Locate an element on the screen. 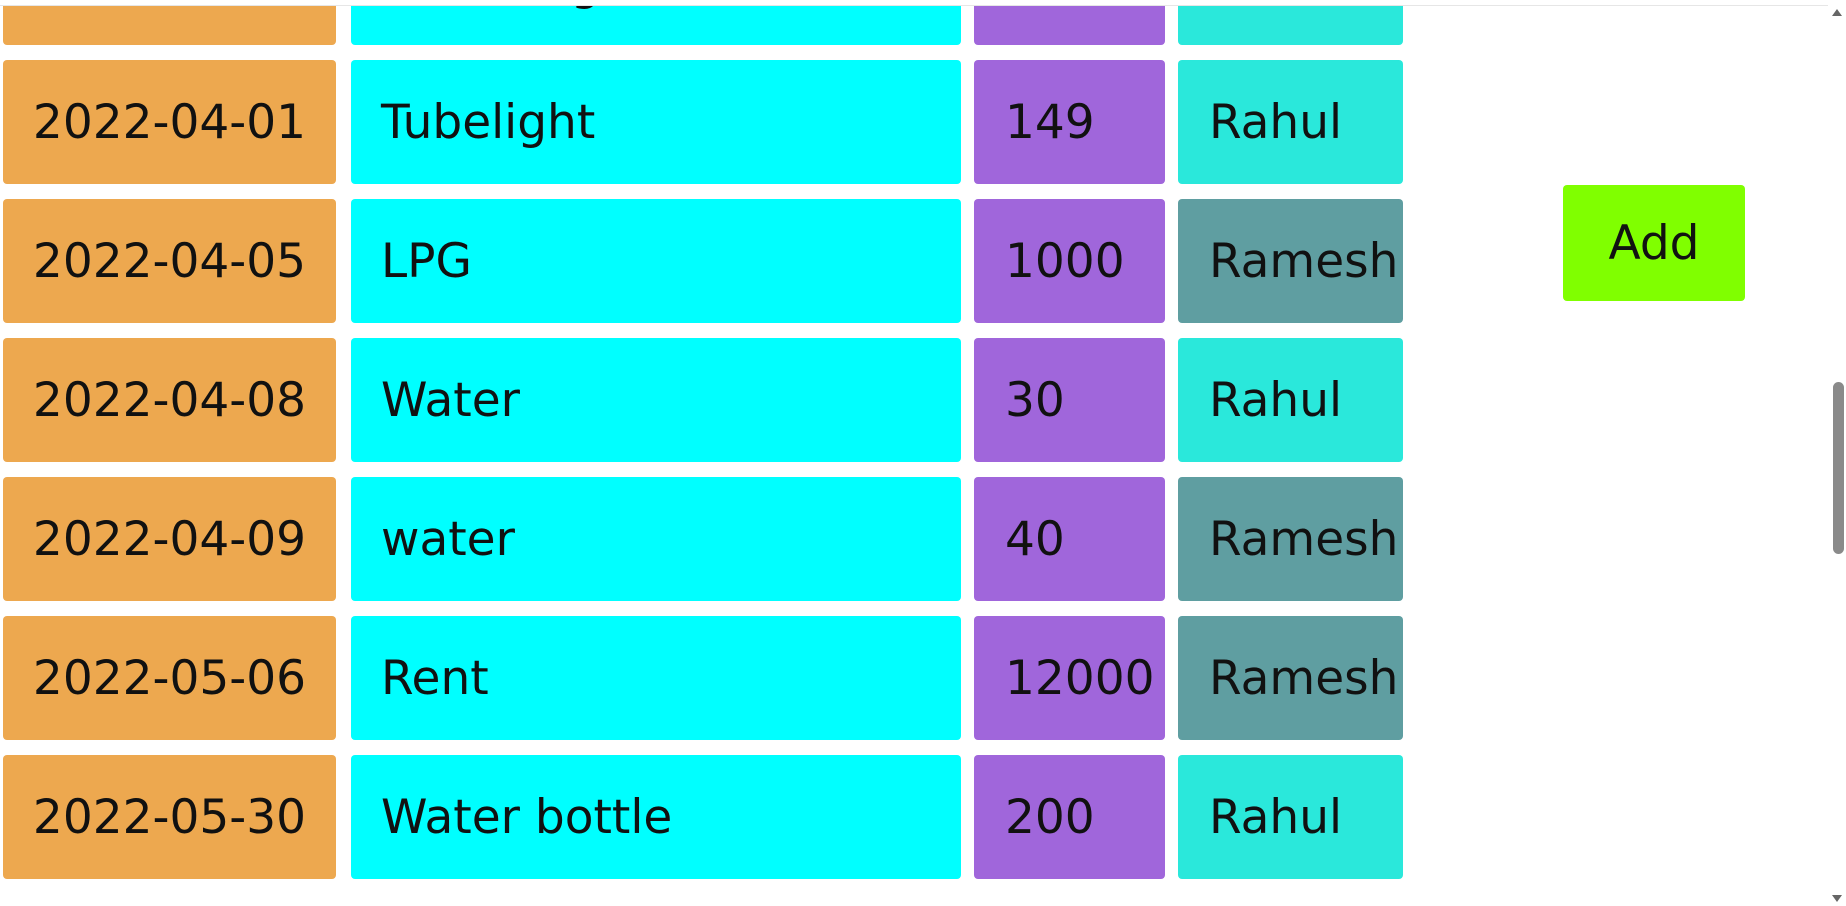 Image resolution: width=1846 pixels, height=906 pixels. date-cell: 2022-05-06 is located at coordinates (169, 678).